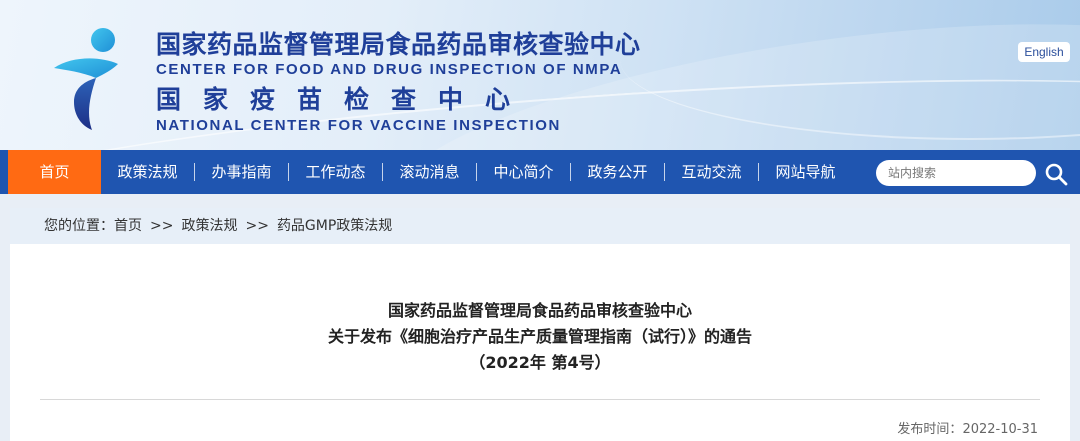 The height and width of the screenshot is (441, 1080). Describe the element at coordinates (334, 226) in the screenshot. I see `breadcrumb-gmp-policy: 药品GMP政策法规` at that location.